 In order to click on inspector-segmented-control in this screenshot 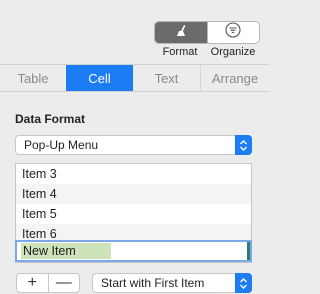, I will do `click(207, 32)`.